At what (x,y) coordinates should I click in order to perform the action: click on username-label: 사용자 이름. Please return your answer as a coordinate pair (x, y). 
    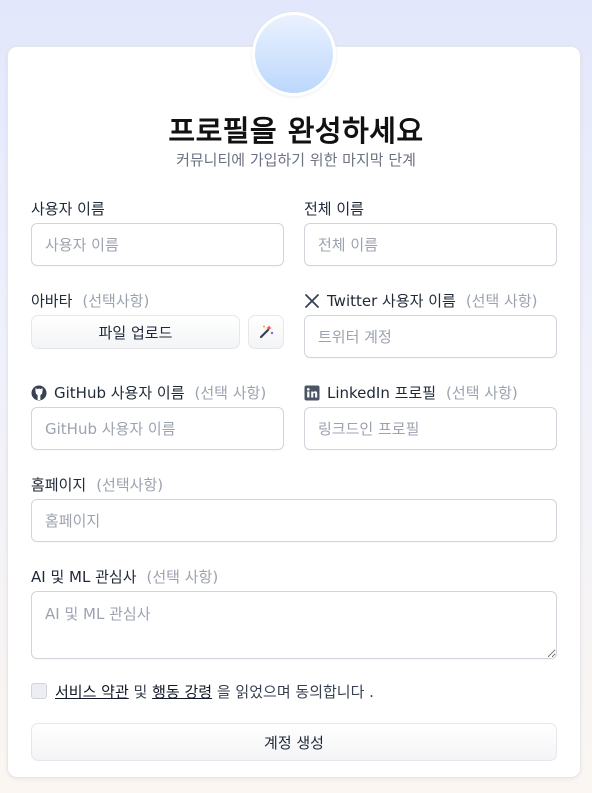
    Looking at the image, I should click on (68, 209).